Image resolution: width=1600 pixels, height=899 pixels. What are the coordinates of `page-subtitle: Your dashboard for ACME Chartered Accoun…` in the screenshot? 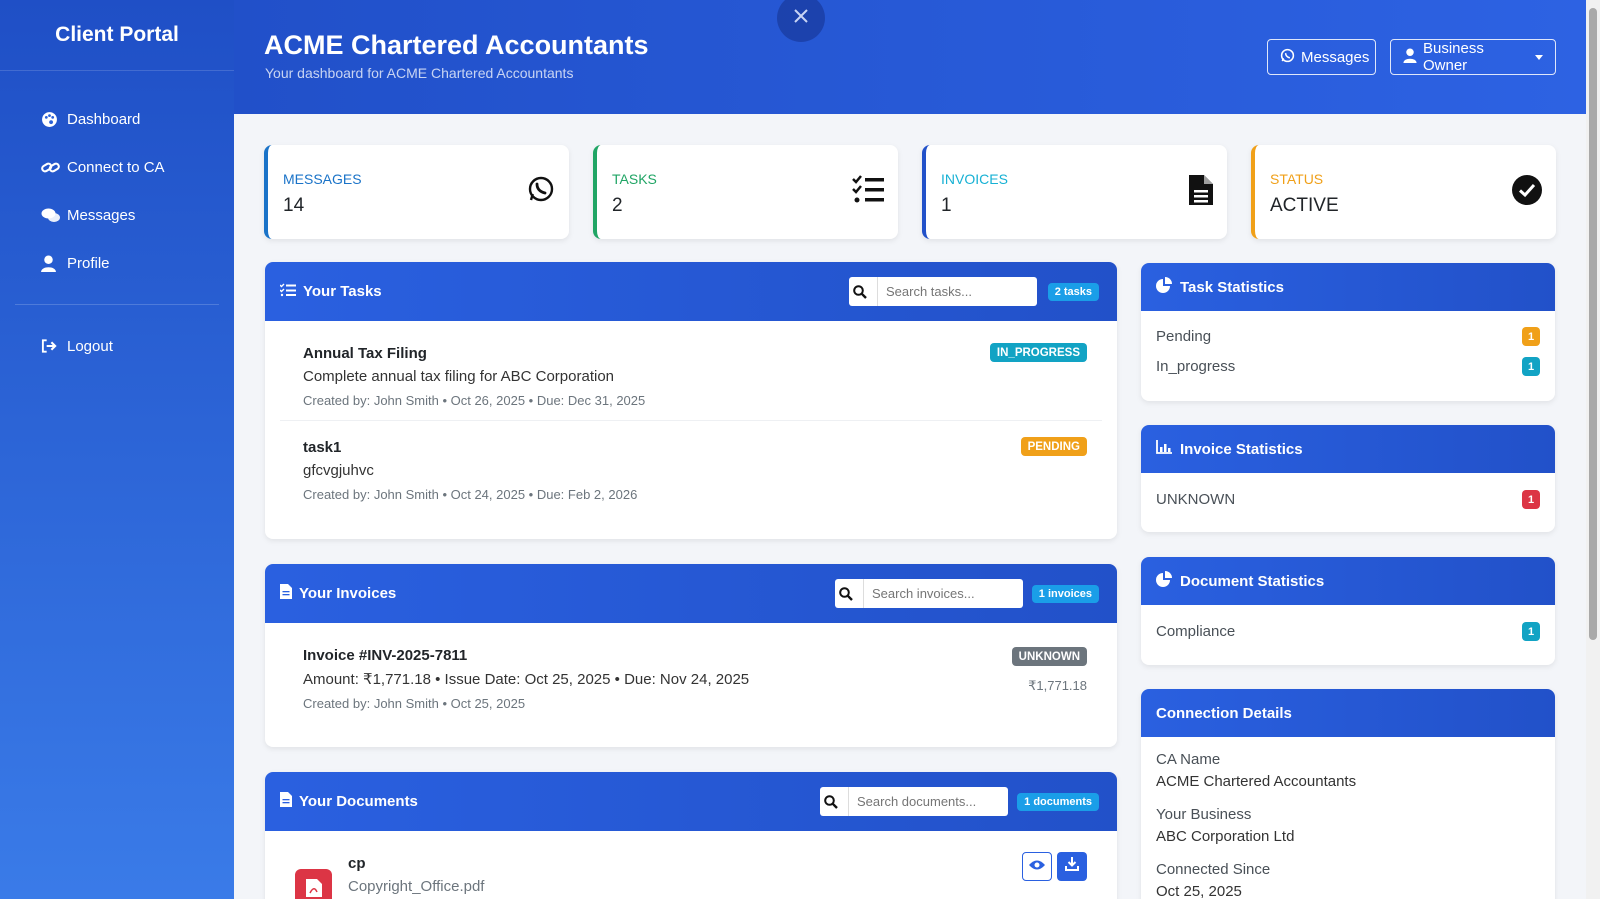 It's located at (419, 73).